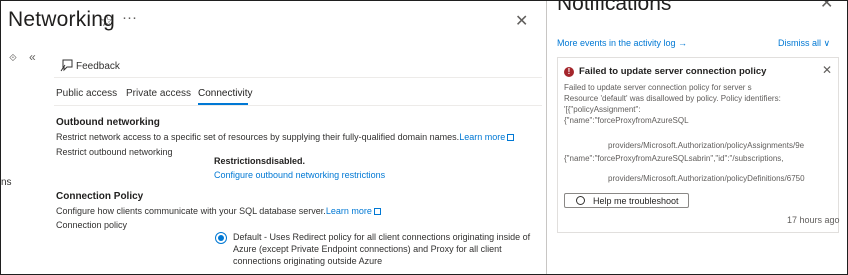  I want to click on restrict-outbound-label: Restrict outbound networking, so click(114, 152).